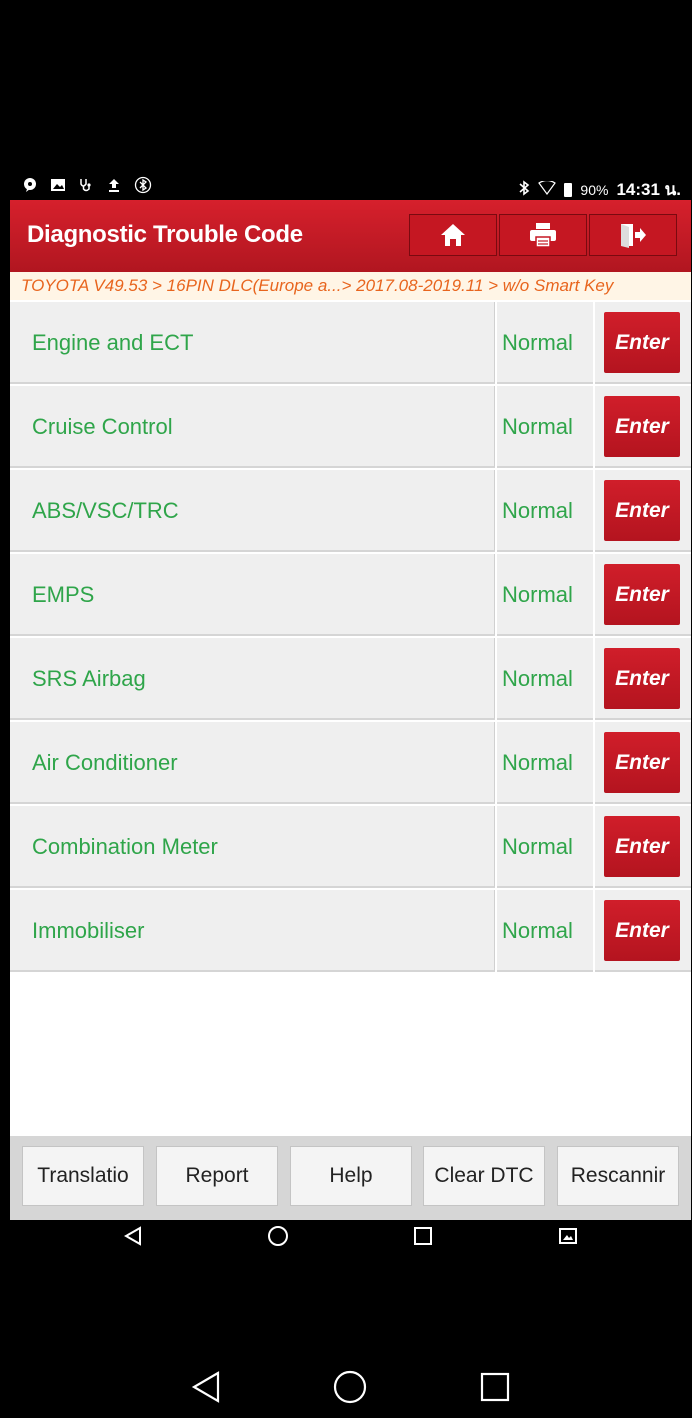 This screenshot has height=1418, width=692. I want to click on battery-icon, so click(568, 189).